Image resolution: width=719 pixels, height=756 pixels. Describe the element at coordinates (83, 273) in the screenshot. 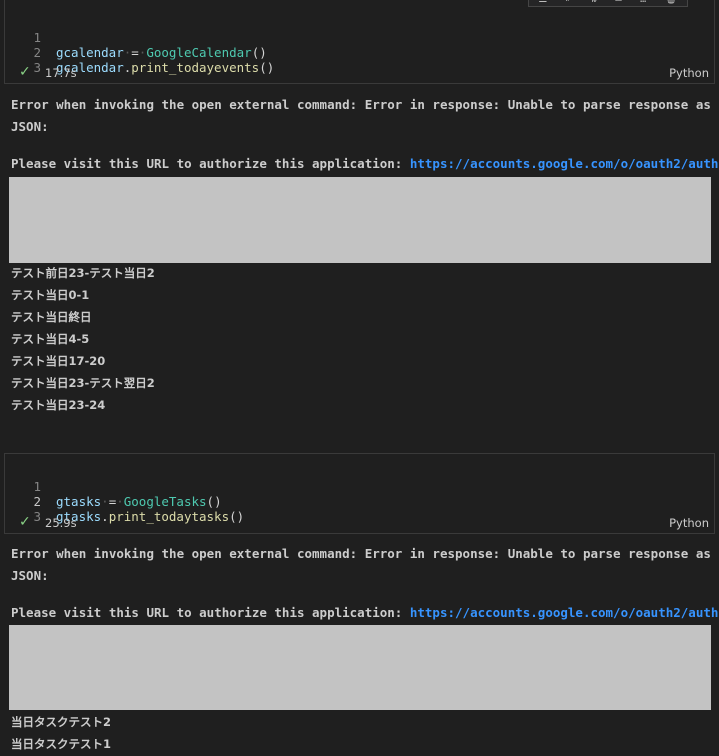

I see `event-item: テスト前日23-テスト当日2` at that location.